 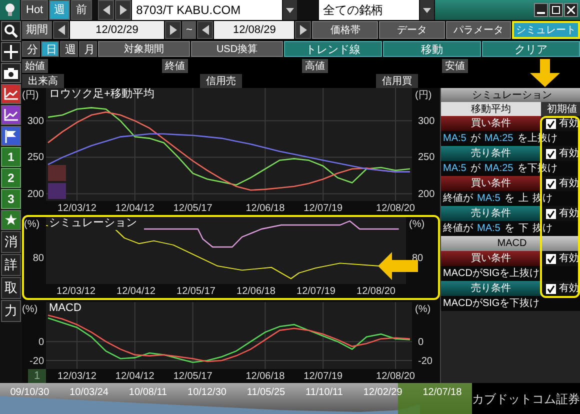 What do you see at coordinates (34, 10) in the screenshot?
I see `toggle-button: Hot` at bounding box center [34, 10].